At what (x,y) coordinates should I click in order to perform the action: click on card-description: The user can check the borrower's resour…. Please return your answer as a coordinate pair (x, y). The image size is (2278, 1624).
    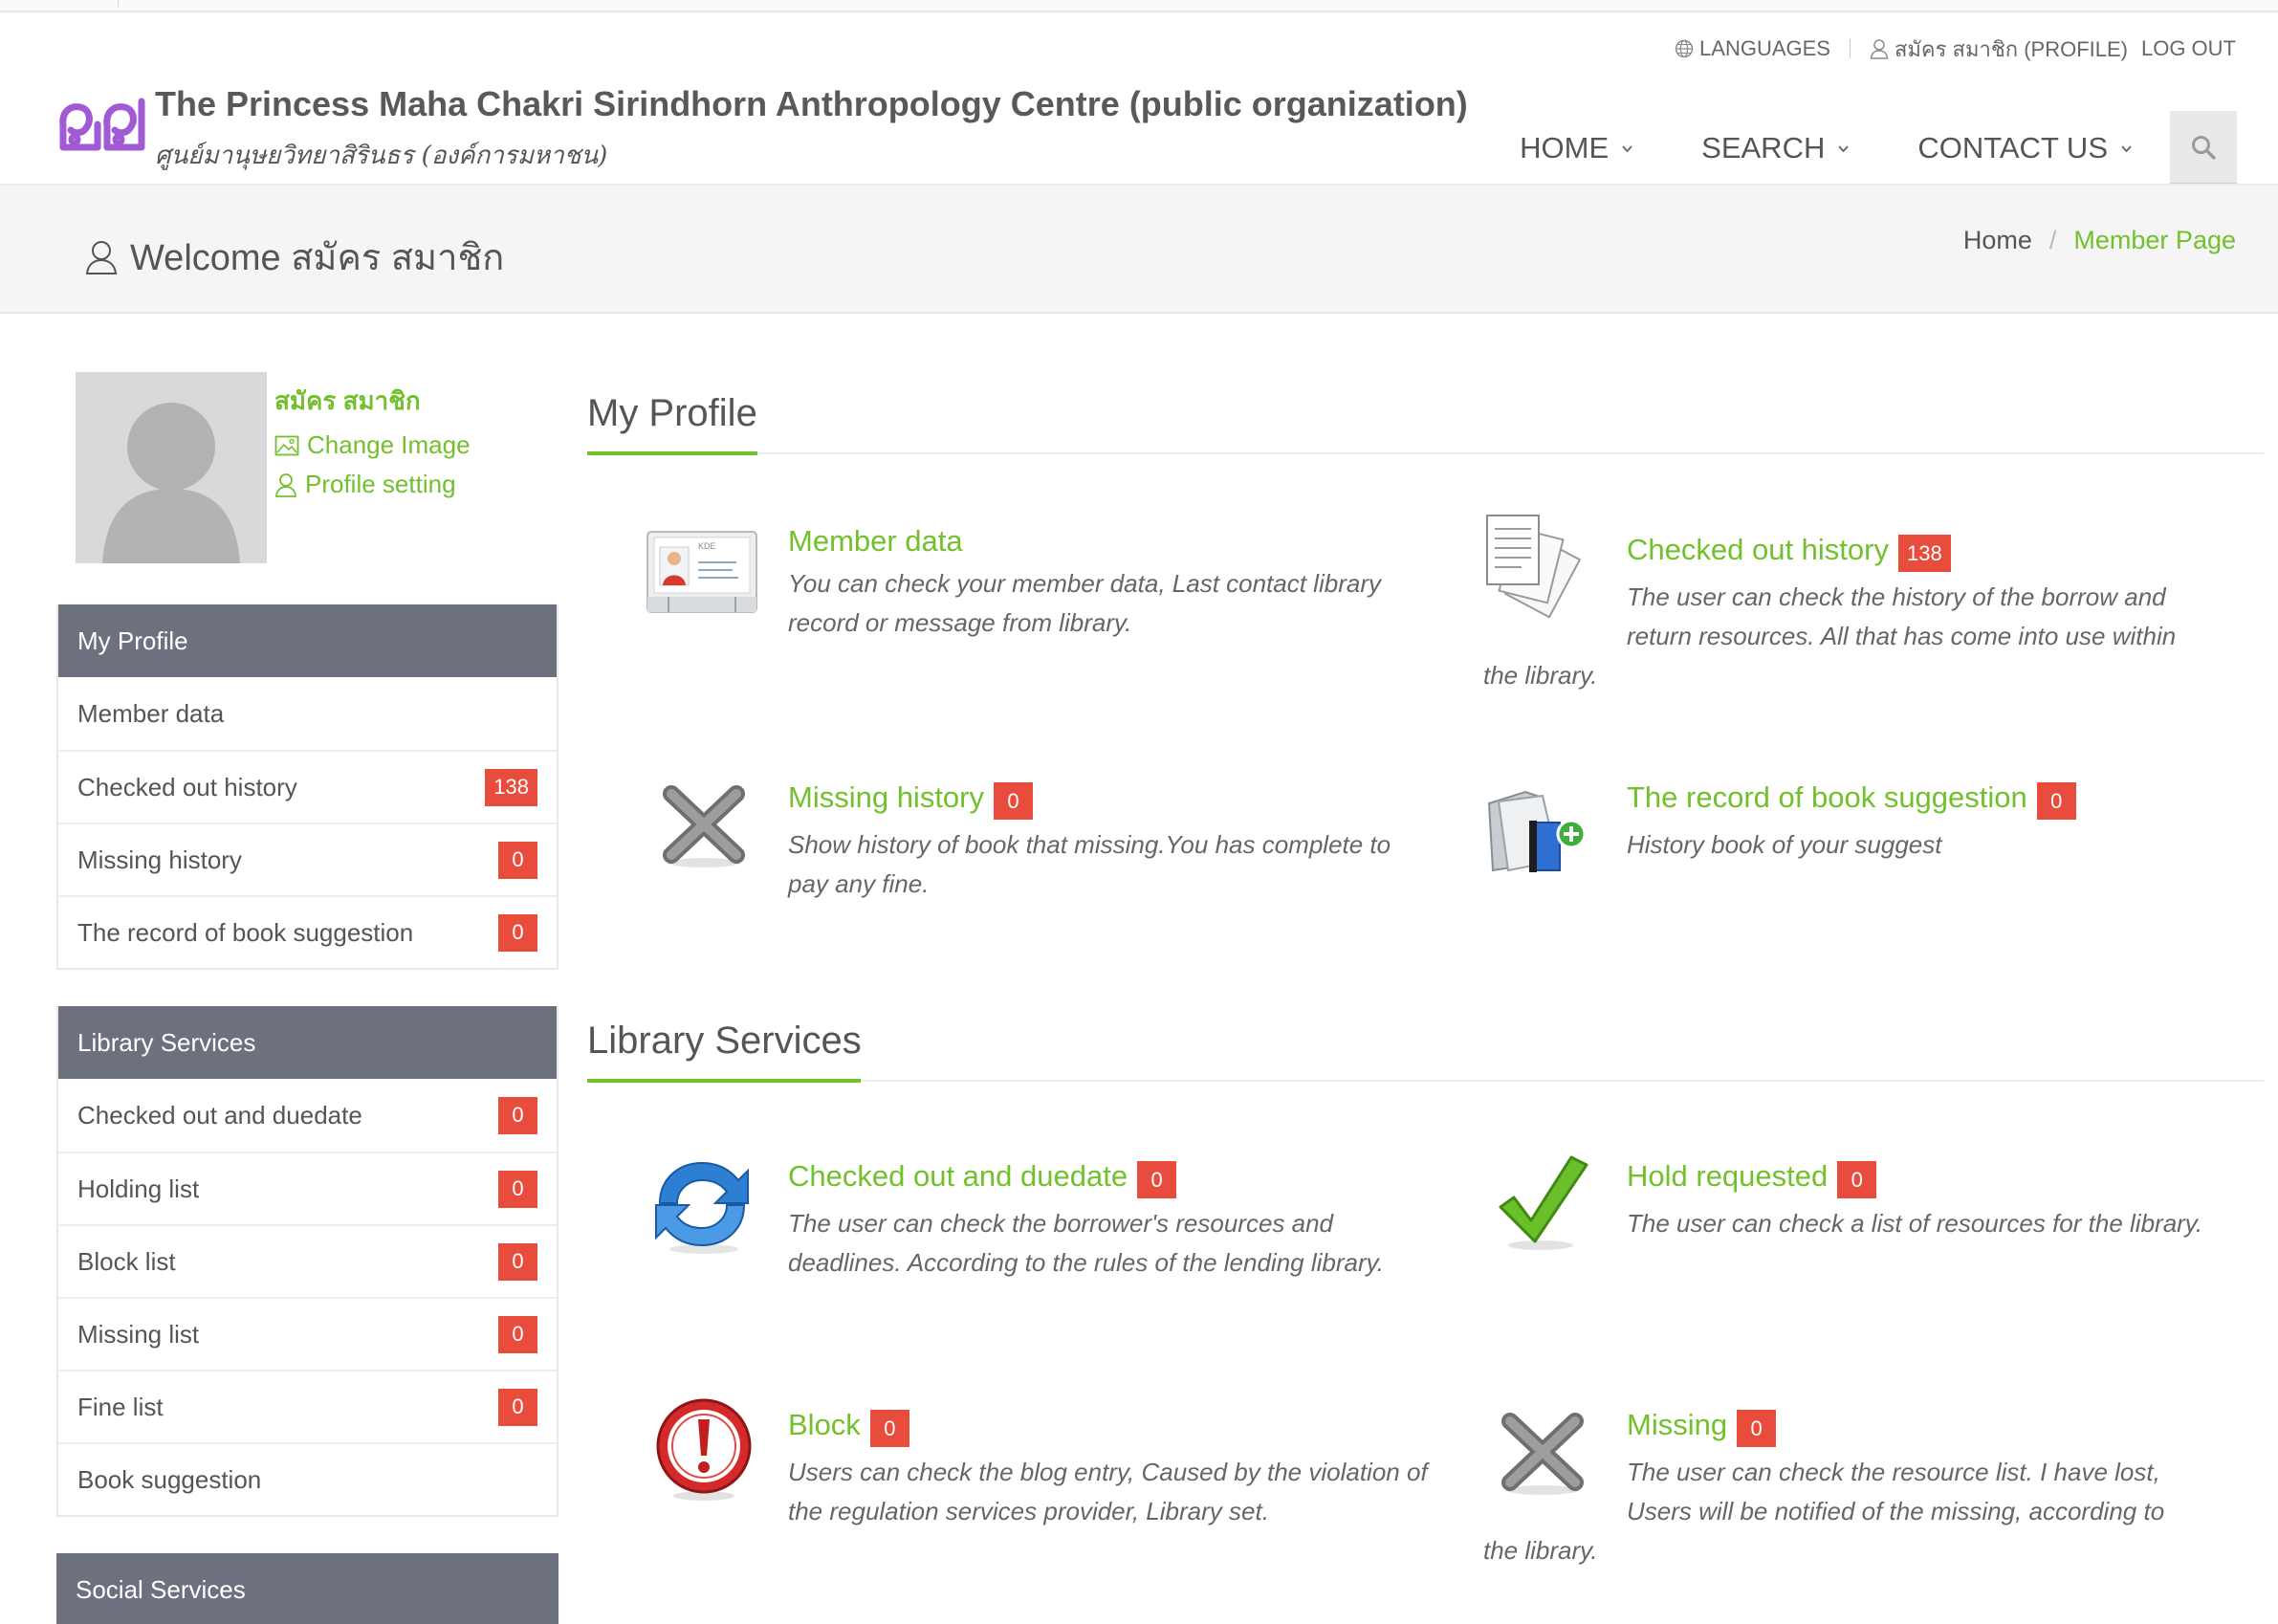
    Looking at the image, I should click on (1086, 1243).